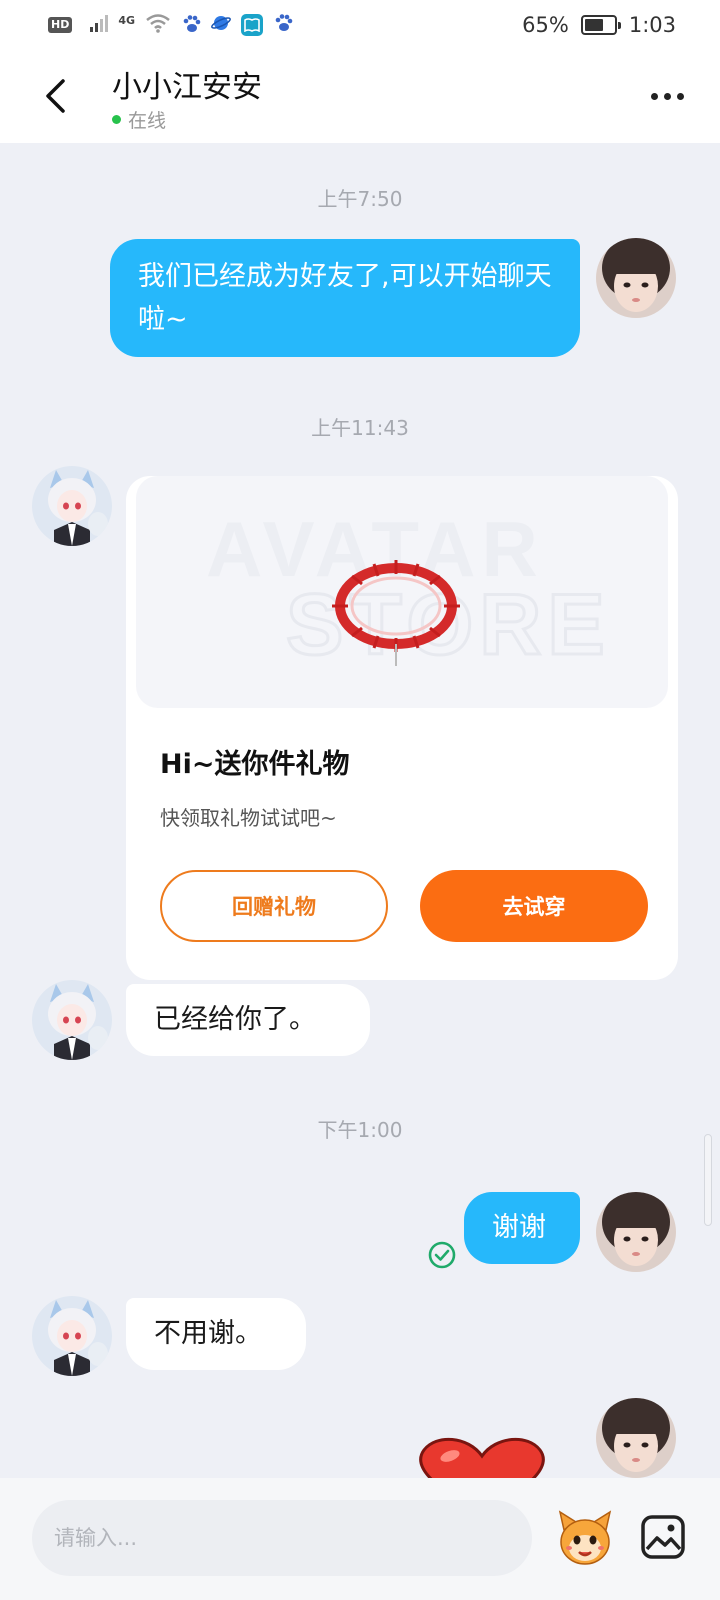 The height and width of the screenshot is (1600, 720). Describe the element at coordinates (248, 818) in the screenshot. I see `gift-subtitle: 快领取礼物试试吧~` at that location.